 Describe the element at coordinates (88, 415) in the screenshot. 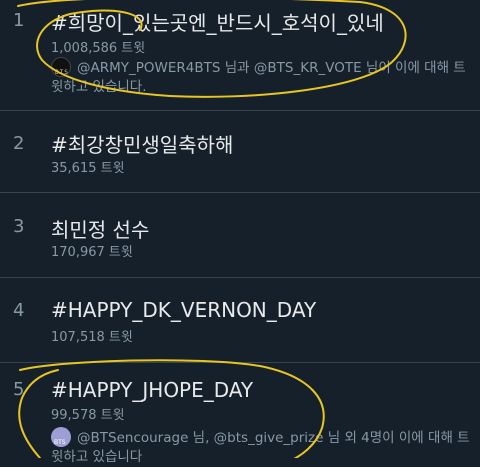

I see `trend-tweet-count: 99,578 트윗` at that location.